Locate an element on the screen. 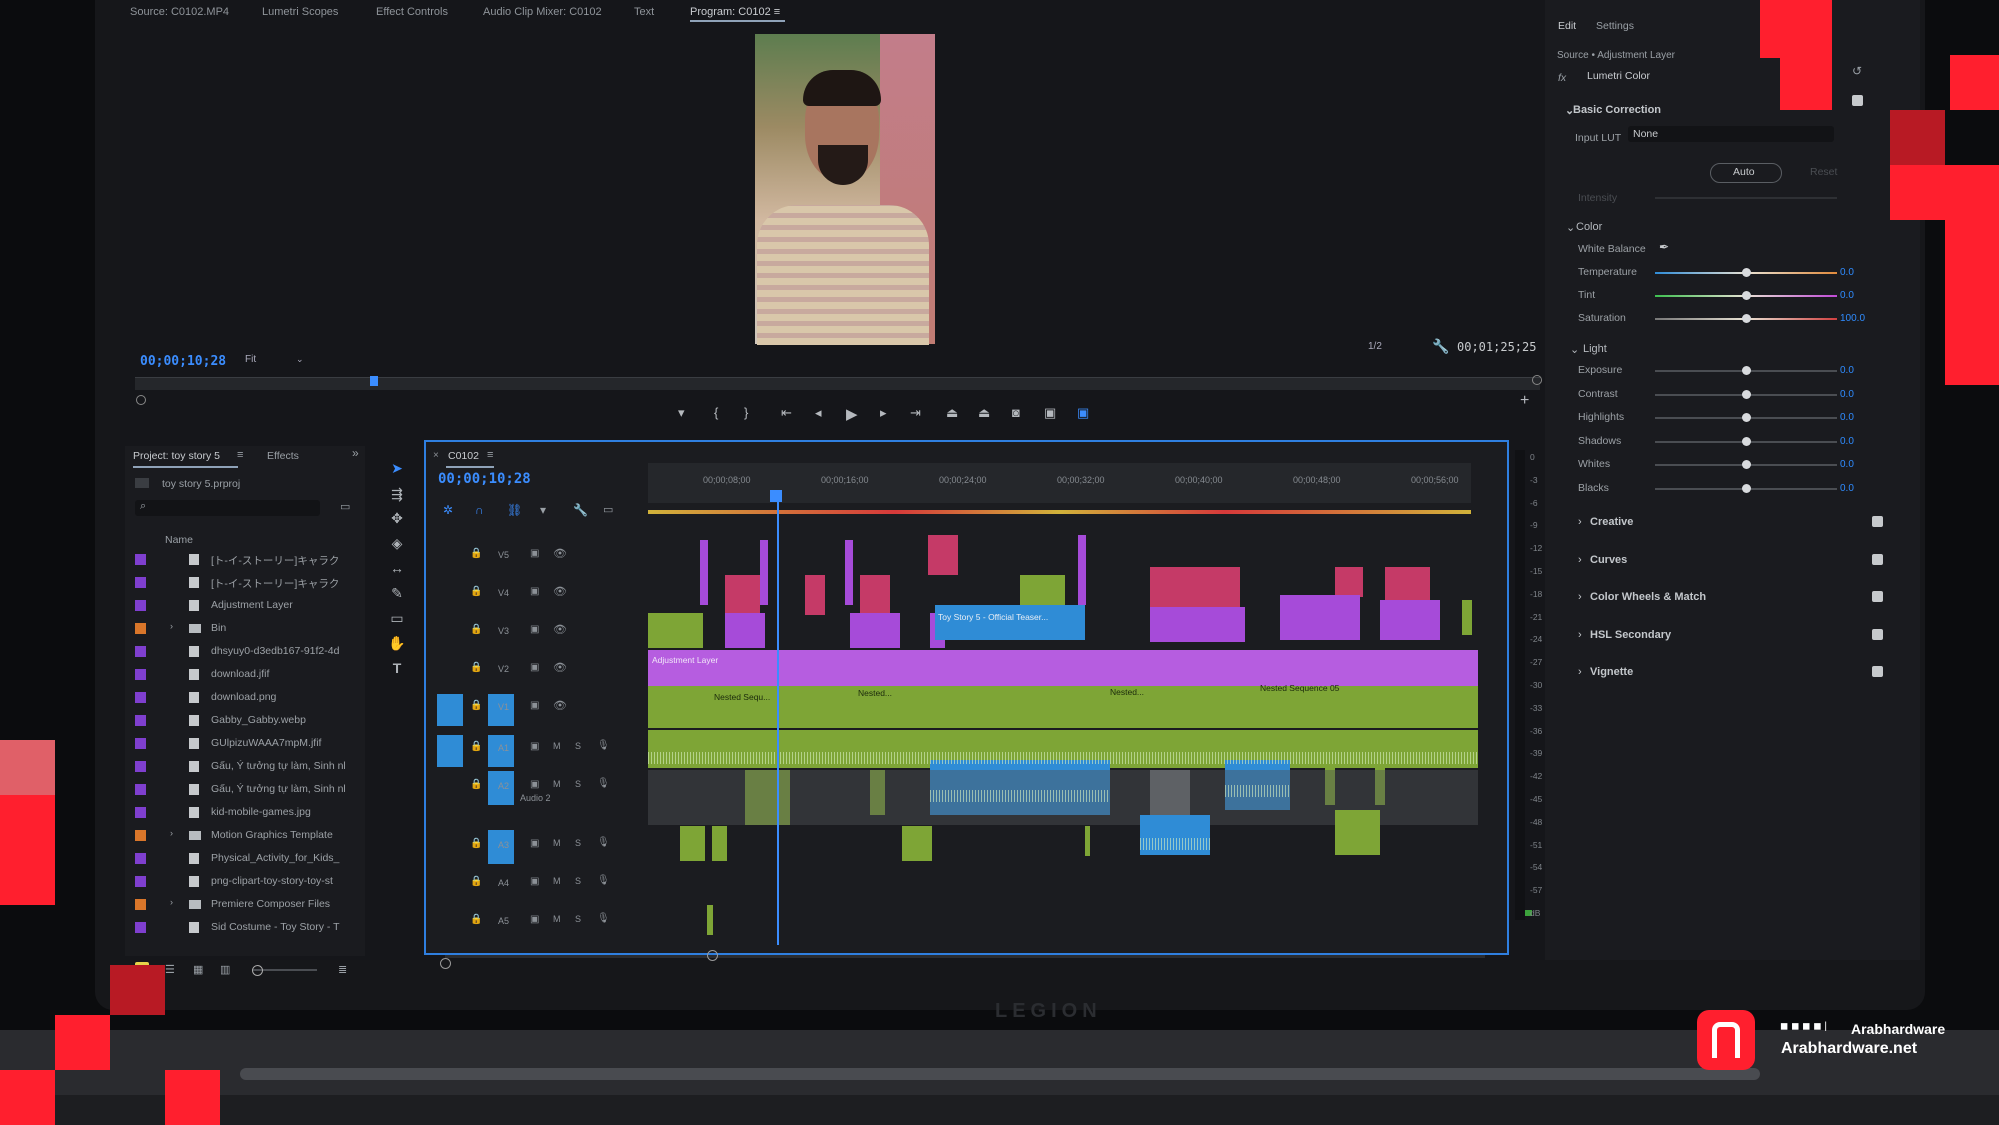 The width and height of the screenshot is (1999, 1125). track-select-tool-icon: ⇶ is located at coordinates (397, 495).